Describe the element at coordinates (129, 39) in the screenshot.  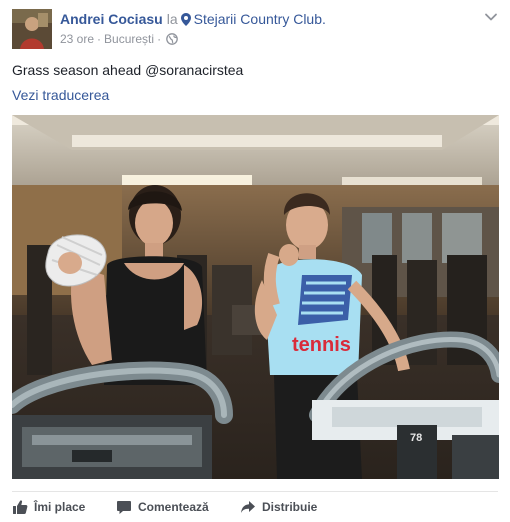
I see `post-location: București` at that location.